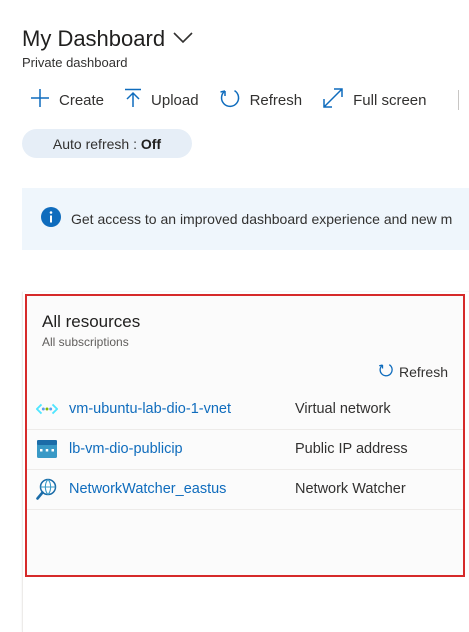 Image resolution: width=469 pixels, height=632 pixels. What do you see at coordinates (82, 100) in the screenshot?
I see `create-label: Create` at bounding box center [82, 100].